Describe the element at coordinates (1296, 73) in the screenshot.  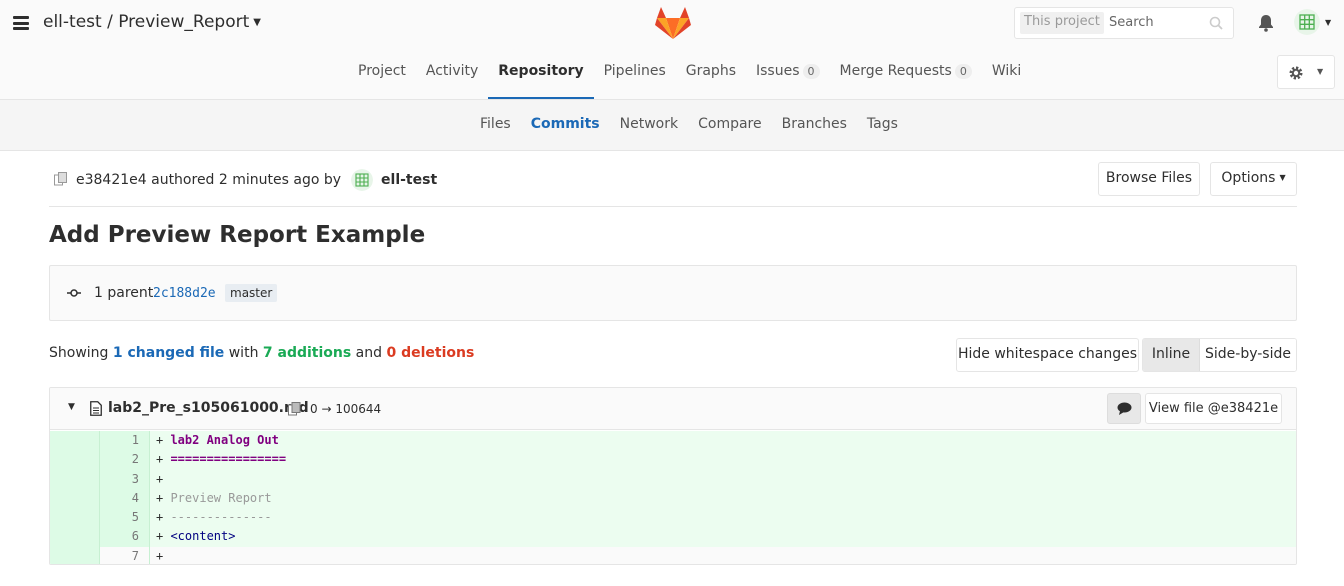
I see `gear-icon` at that location.